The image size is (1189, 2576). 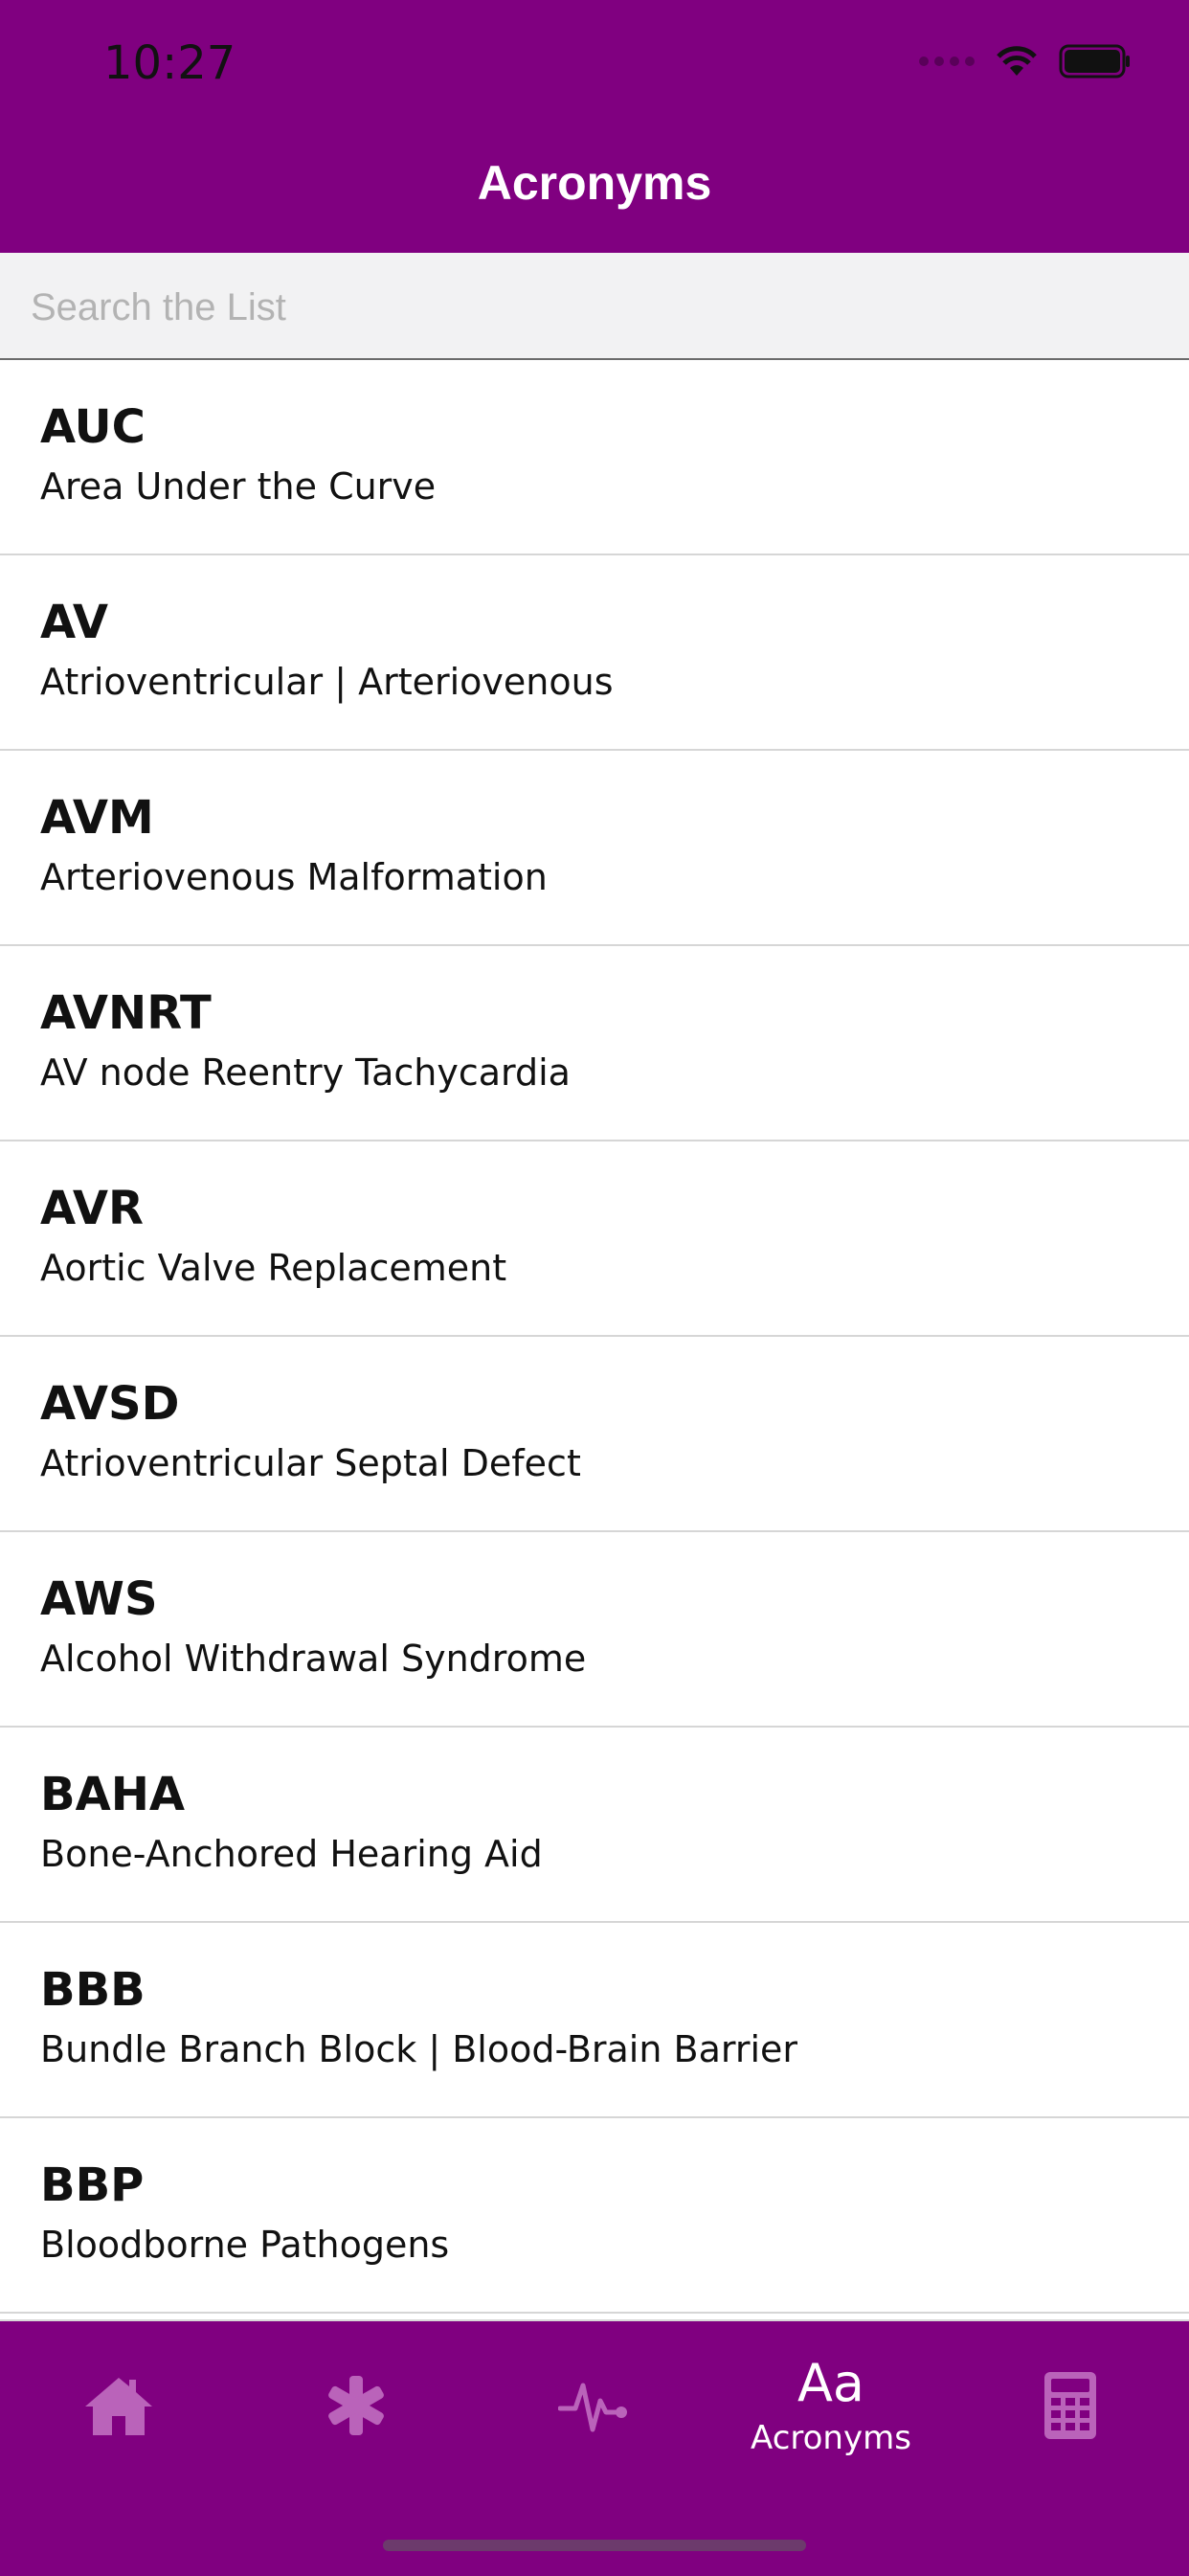 I want to click on acronym-title: BBP, so click(x=92, y=2185).